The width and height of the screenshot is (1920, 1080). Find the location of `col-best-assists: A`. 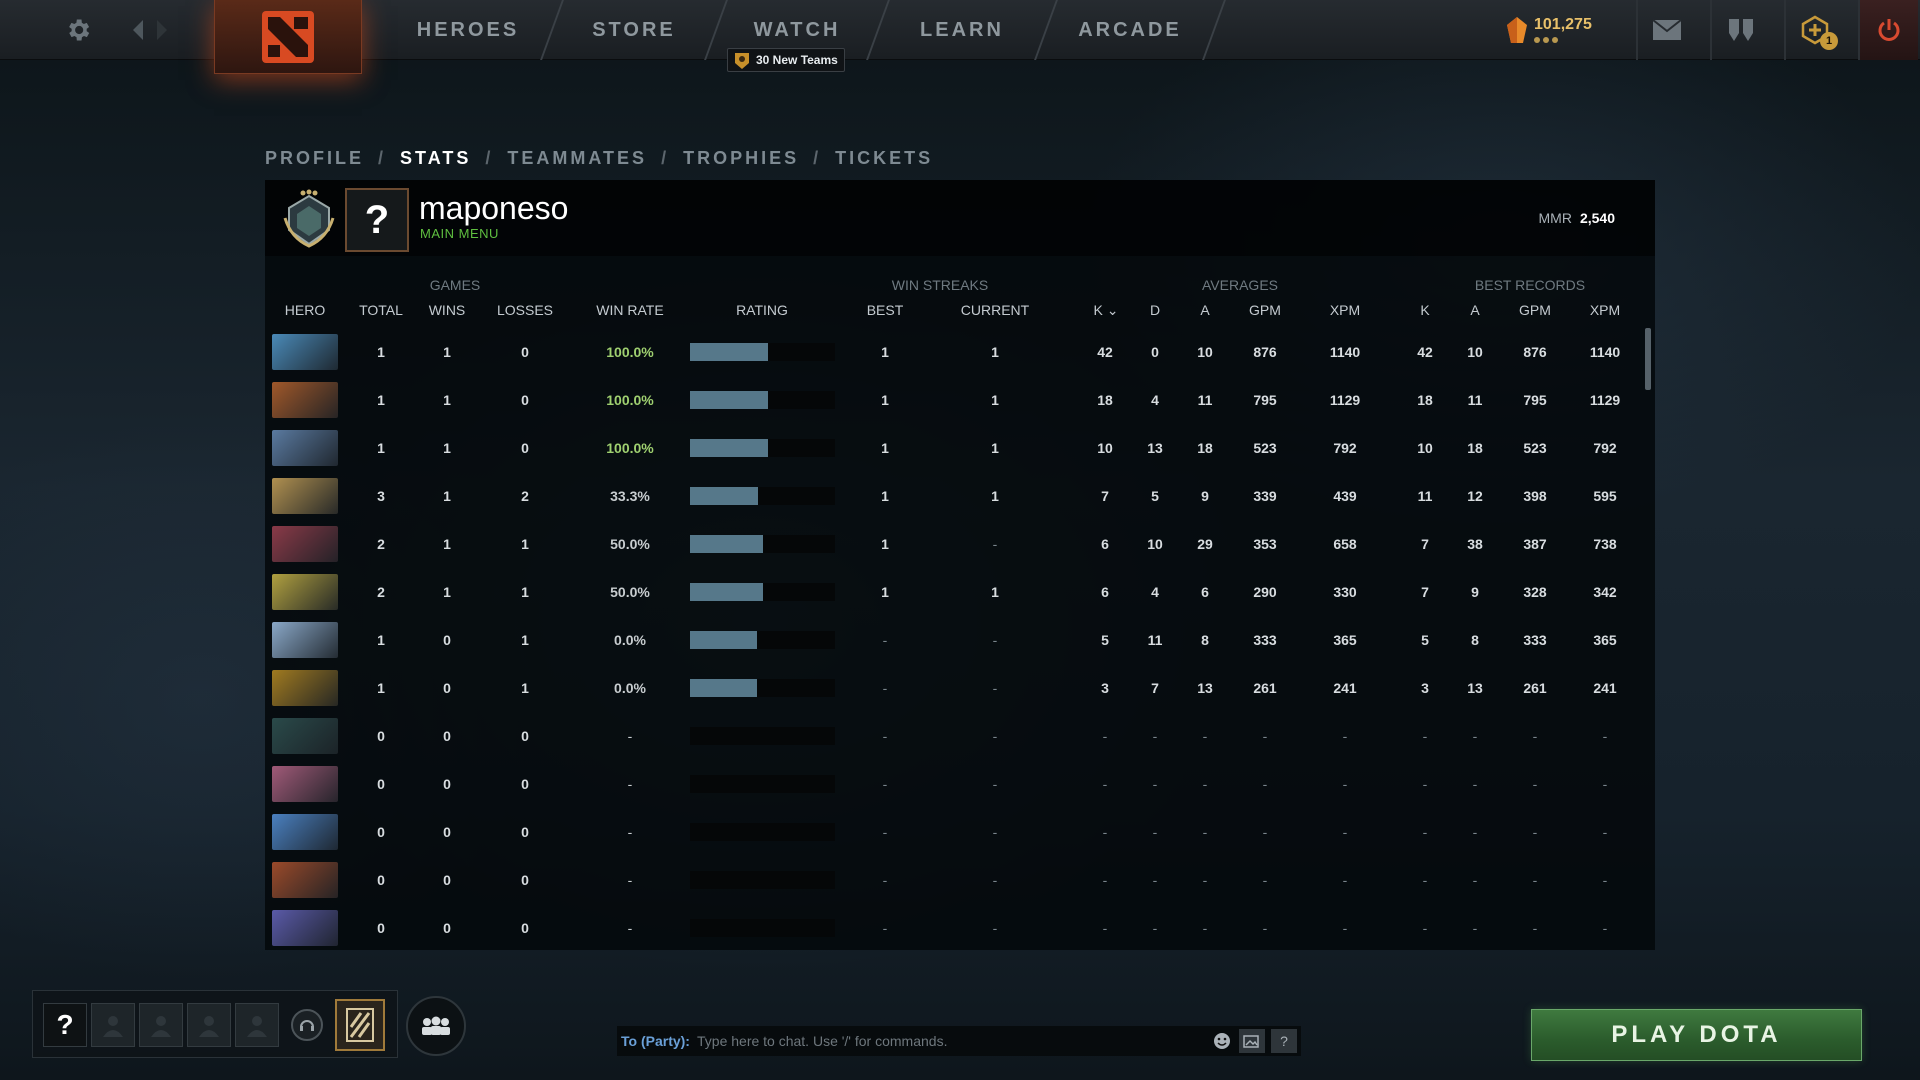

col-best-assists: A is located at coordinates (1475, 310).